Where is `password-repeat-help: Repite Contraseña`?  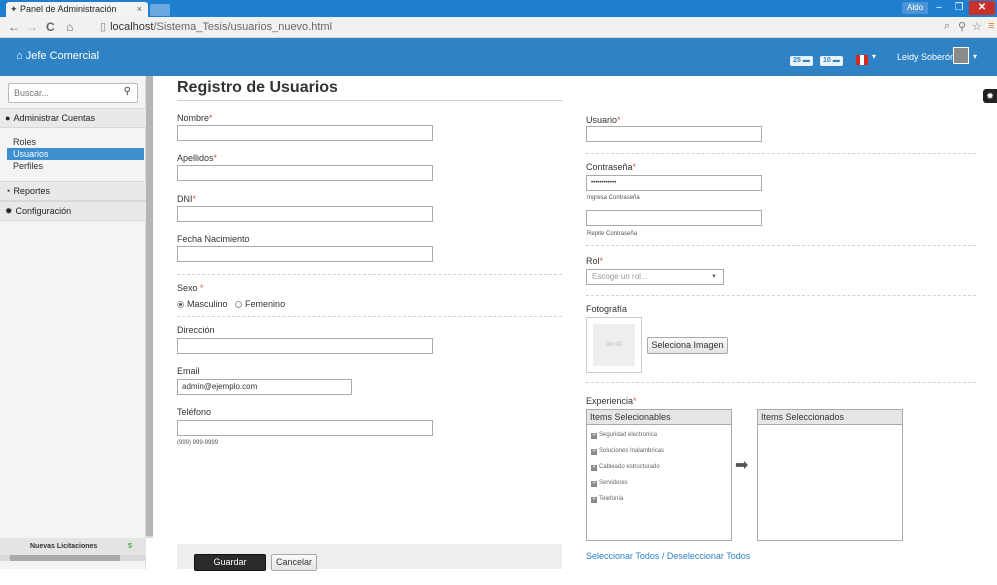
password-repeat-help: Repite Contraseña is located at coordinates (612, 234).